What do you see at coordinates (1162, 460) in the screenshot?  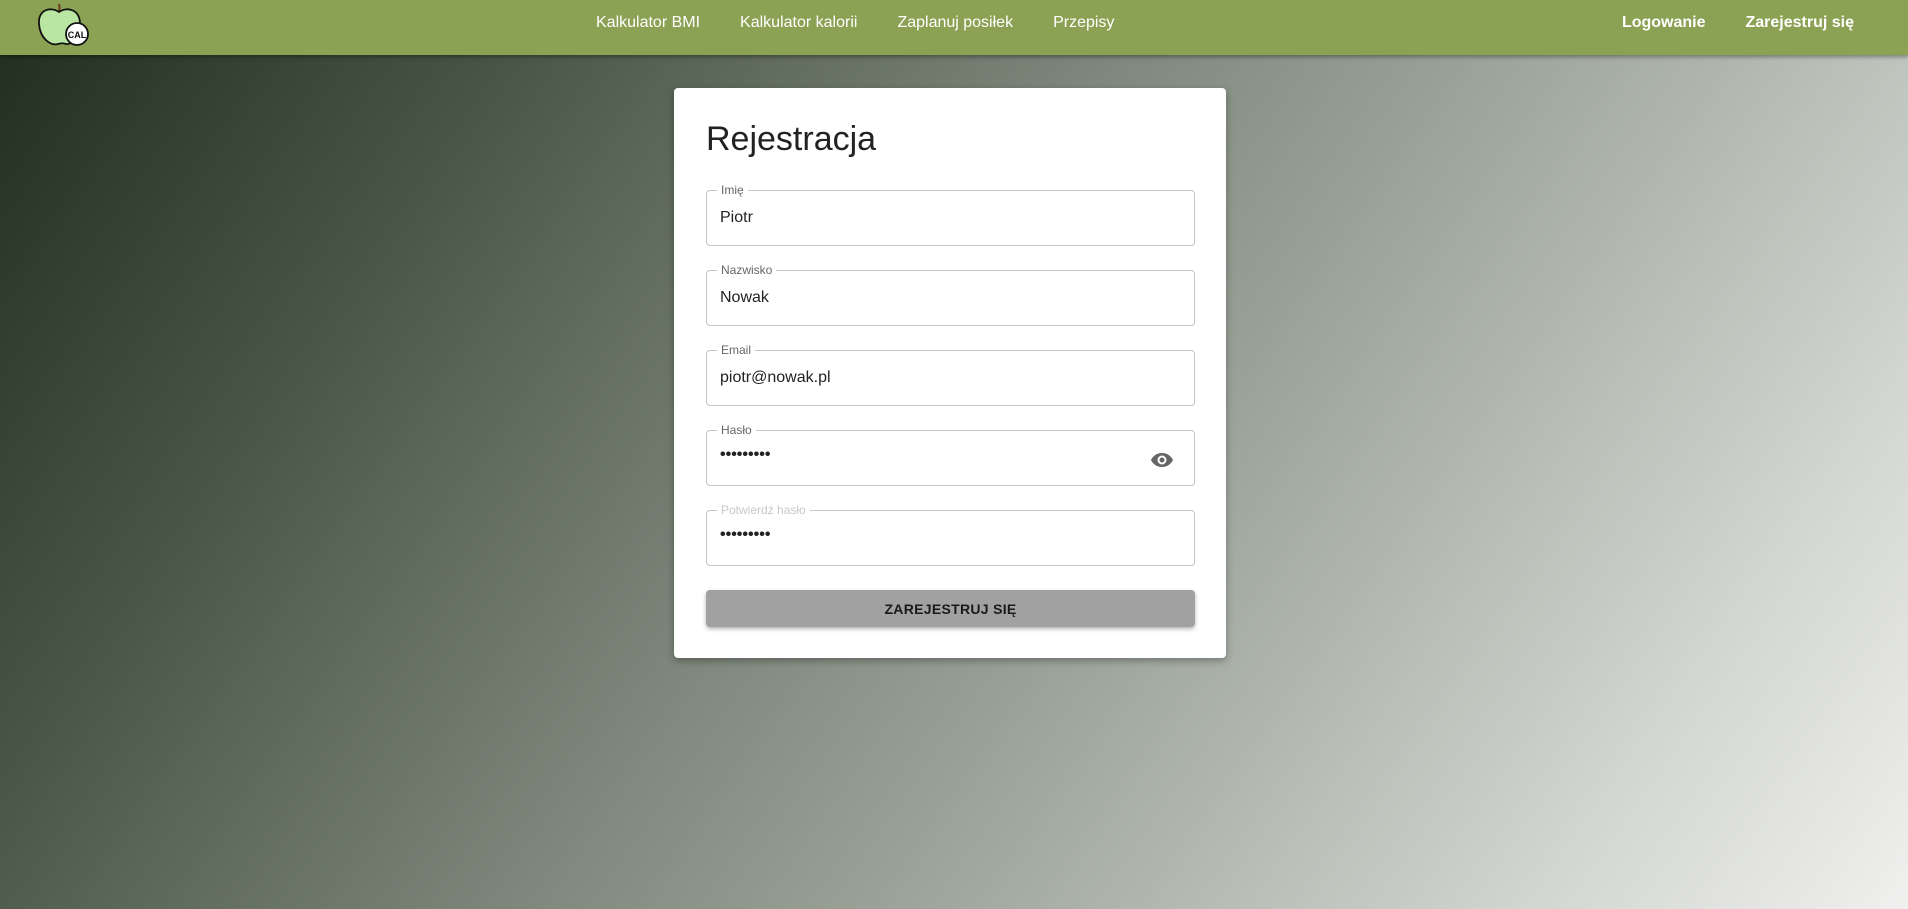 I see `eye-icon` at bounding box center [1162, 460].